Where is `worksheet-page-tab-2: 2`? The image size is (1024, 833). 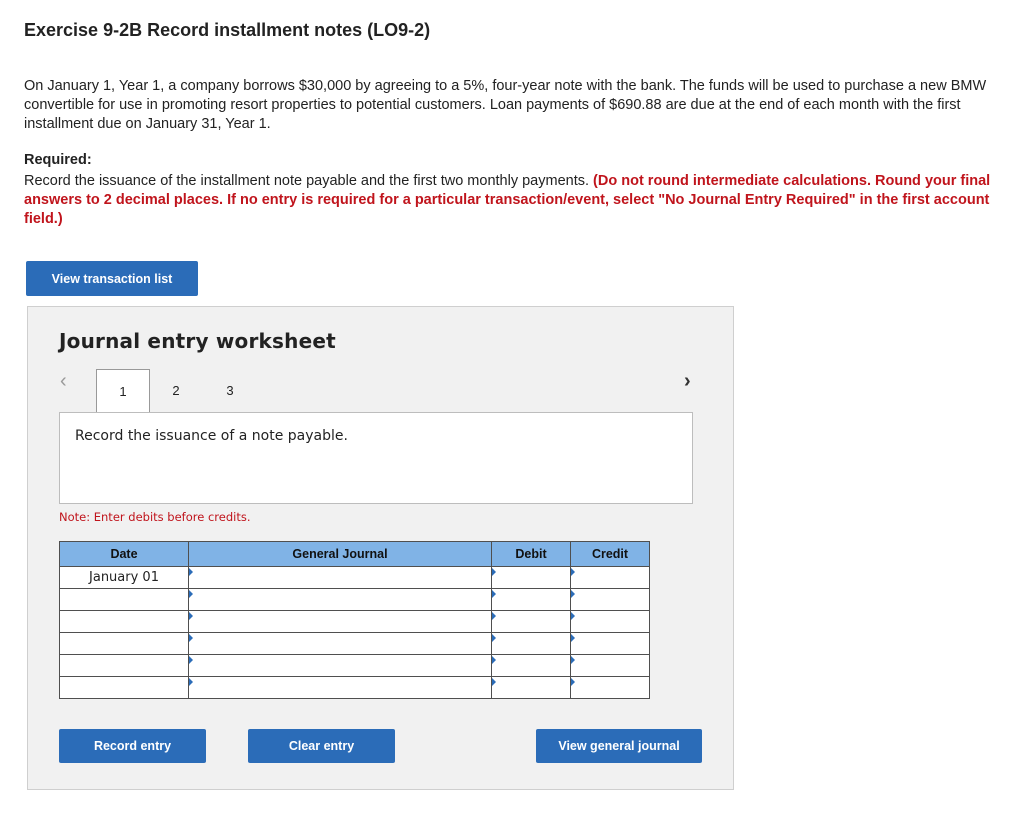
worksheet-page-tab-2: 2 is located at coordinates (176, 390).